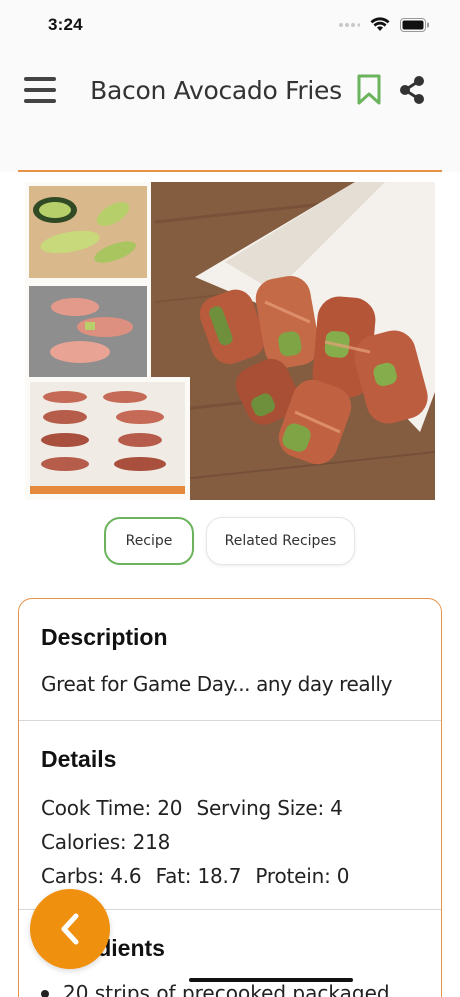  I want to click on recipe-tabs: Recipe Related Recipes, so click(230, 542).